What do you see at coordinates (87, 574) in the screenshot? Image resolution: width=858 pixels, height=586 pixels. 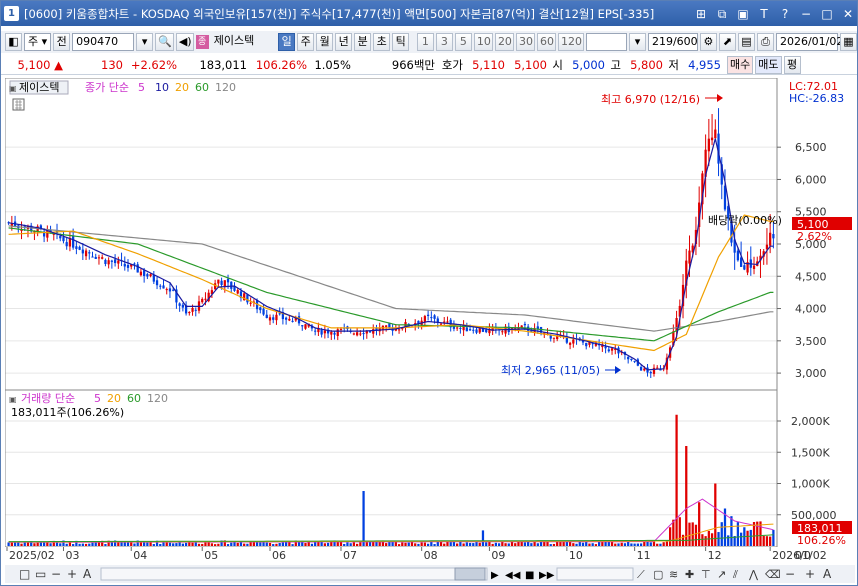 I see `text-icon: A` at bounding box center [87, 574].